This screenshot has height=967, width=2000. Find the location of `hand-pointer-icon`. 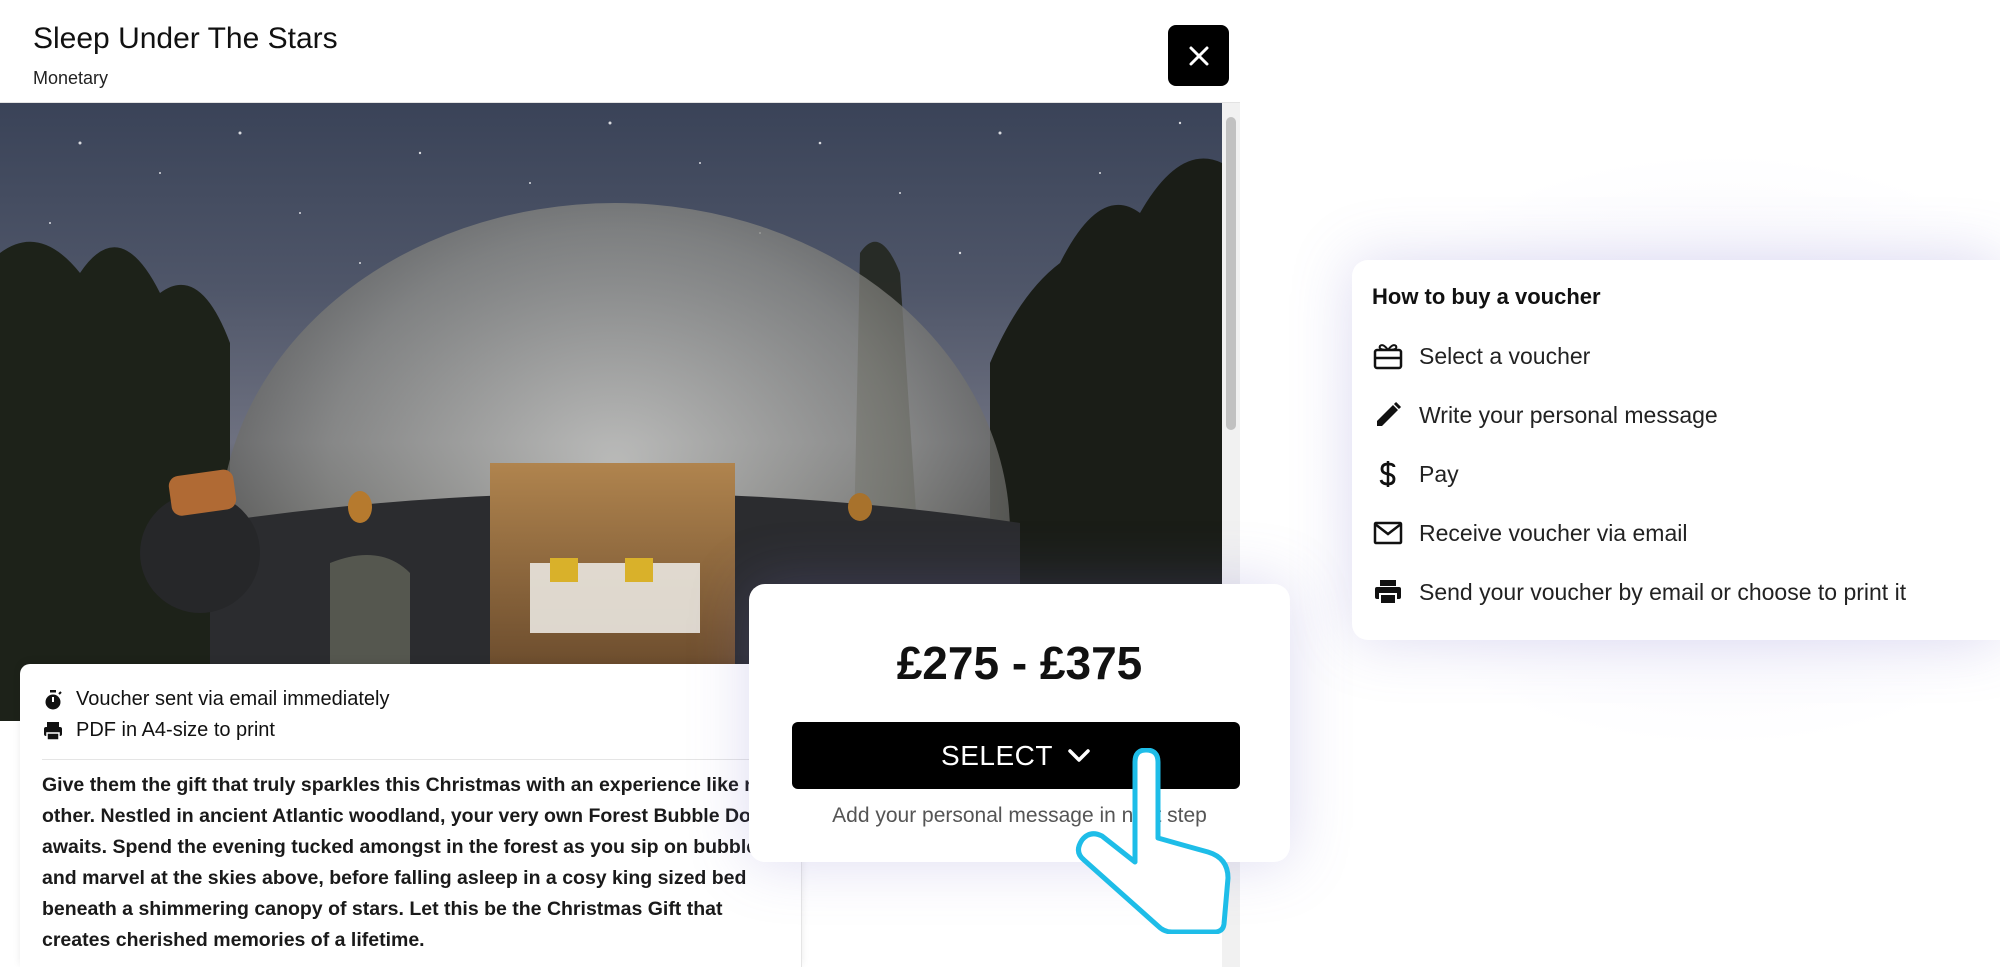

hand-pointer-icon is located at coordinates (1153, 841).